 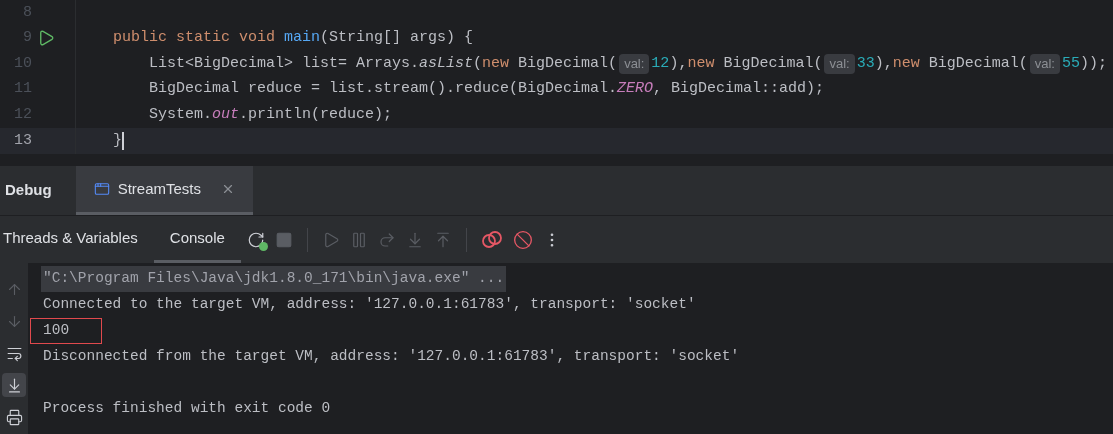 What do you see at coordinates (159, 188) in the screenshot?
I see `tab-label: StreamTests` at bounding box center [159, 188].